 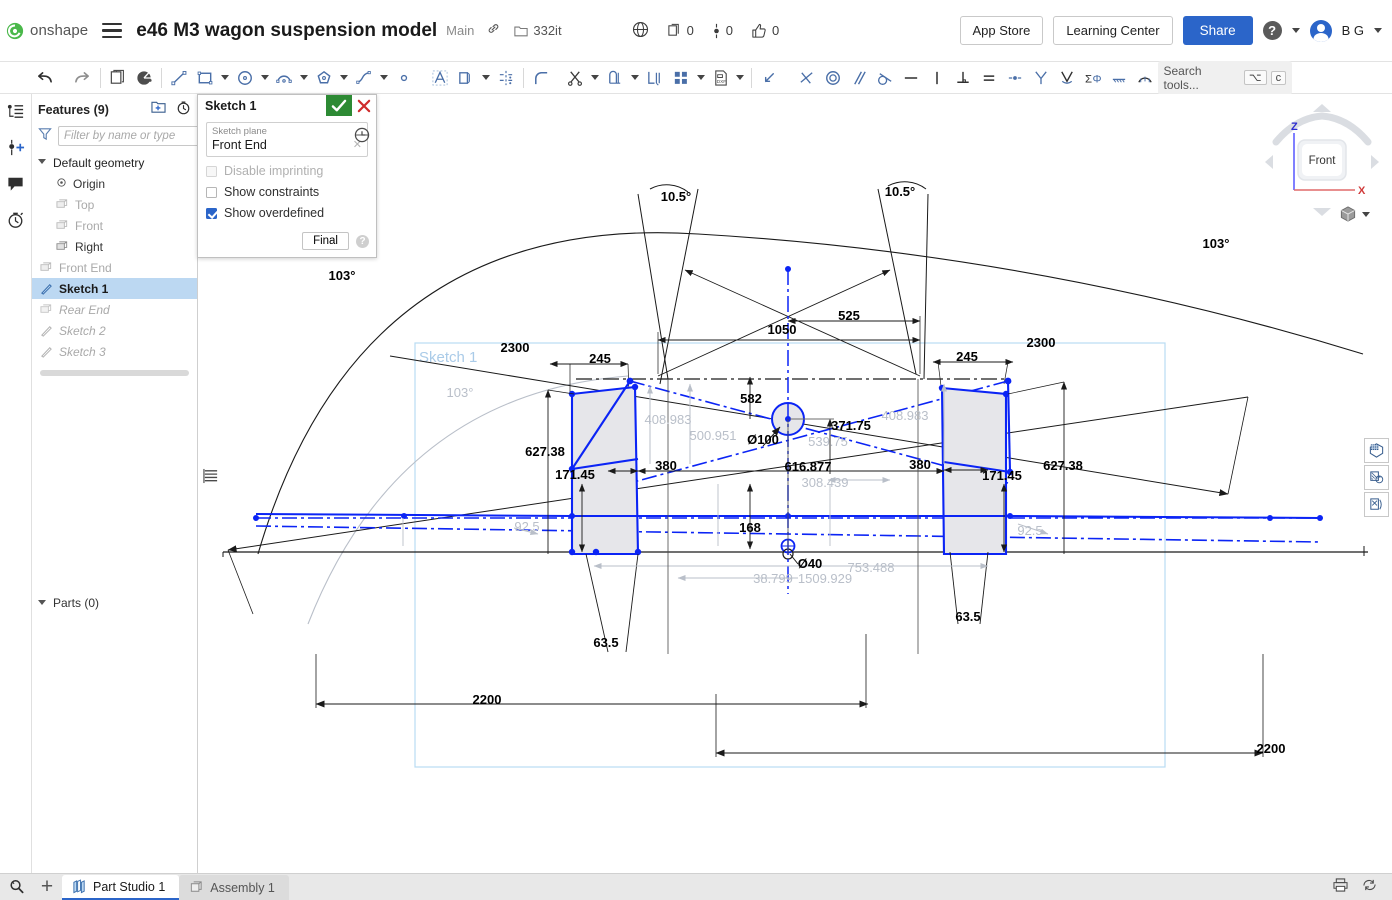 What do you see at coordinates (460, 30) in the screenshot?
I see `branch-label: Main` at bounding box center [460, 30].